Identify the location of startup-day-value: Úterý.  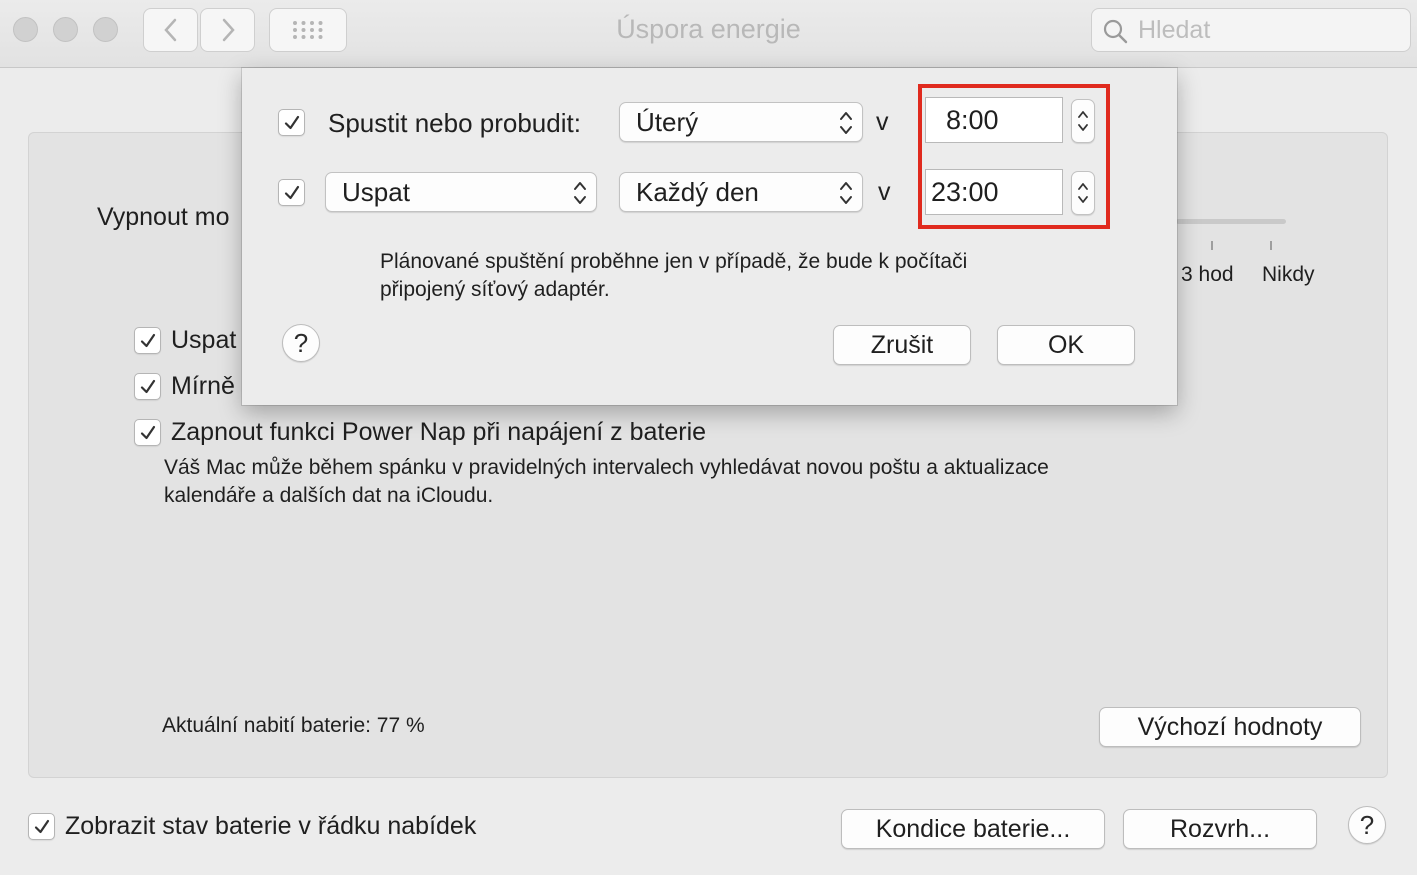
(667, 121).